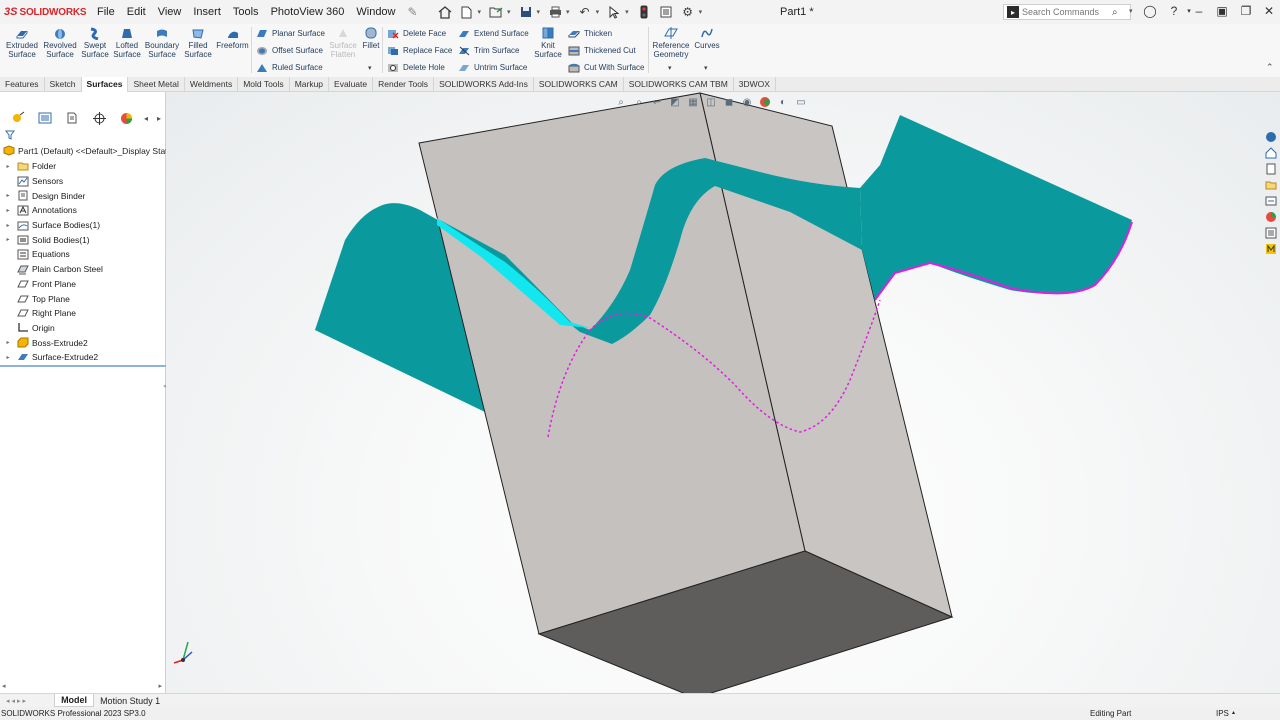 The image size is (1280, 720). Describe the element at coordinates (568, 12) in the screenshot. I see `print-dropdown-icon: ▾` at that location.